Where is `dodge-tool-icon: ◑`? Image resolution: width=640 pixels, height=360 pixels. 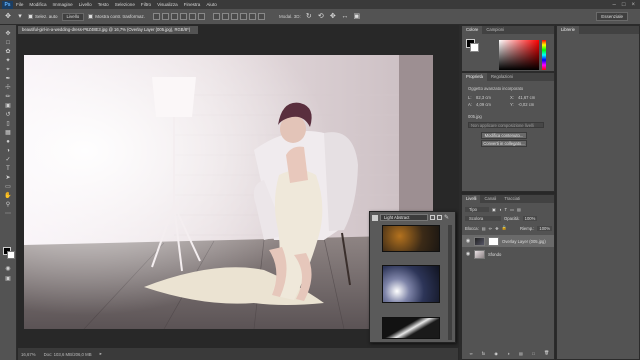
dodge-tool-icon: ◑ is located at coordinates (8, 151).